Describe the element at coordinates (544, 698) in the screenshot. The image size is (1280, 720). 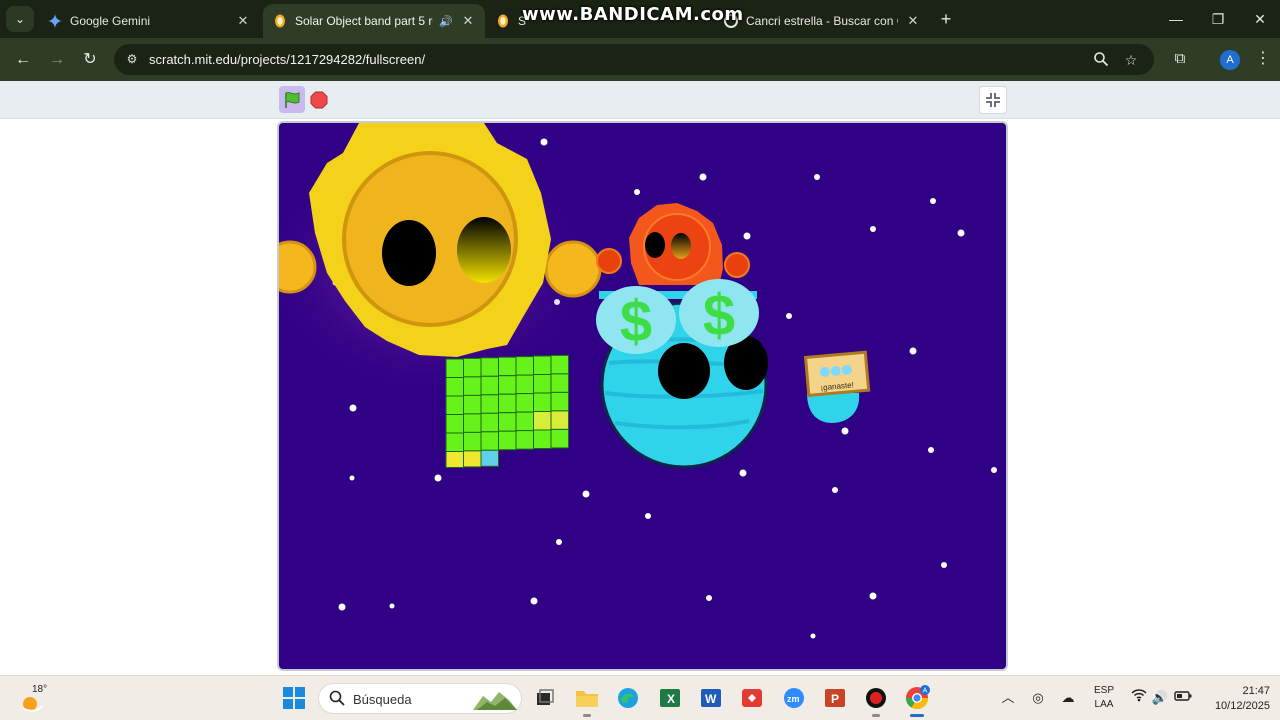
I see `task-view-icon` at that location.